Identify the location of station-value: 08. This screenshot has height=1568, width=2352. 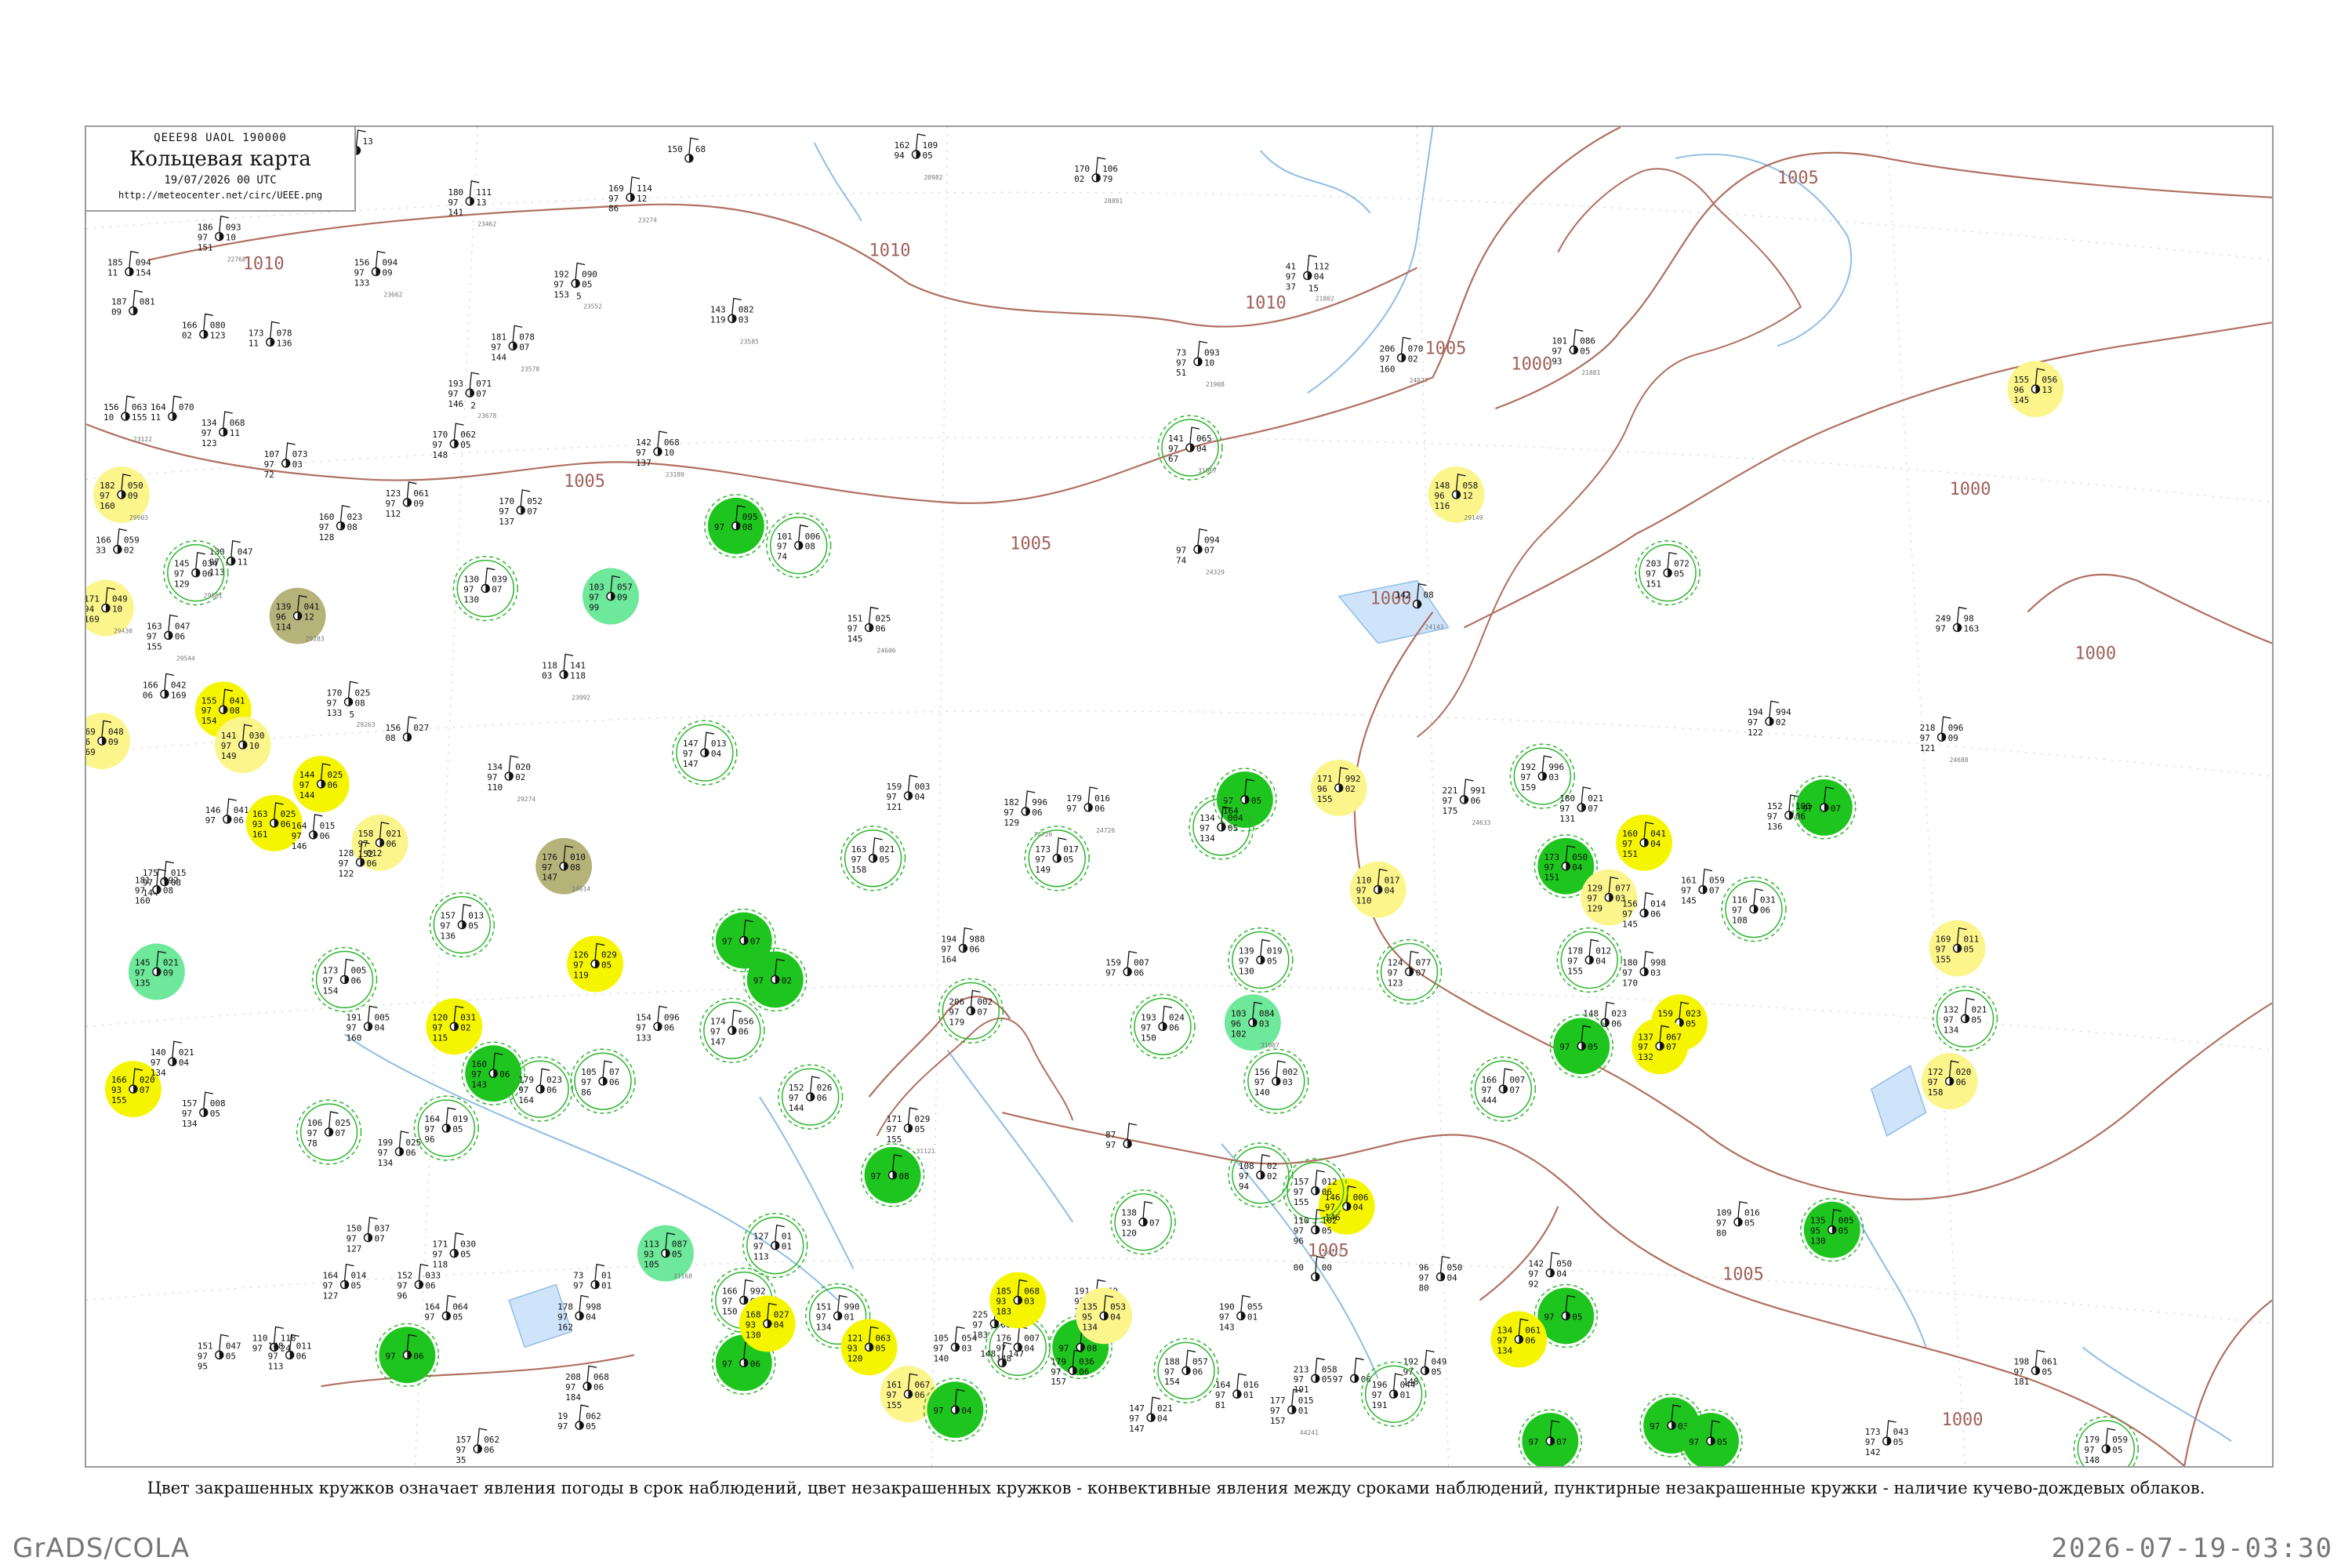
(352, 527).